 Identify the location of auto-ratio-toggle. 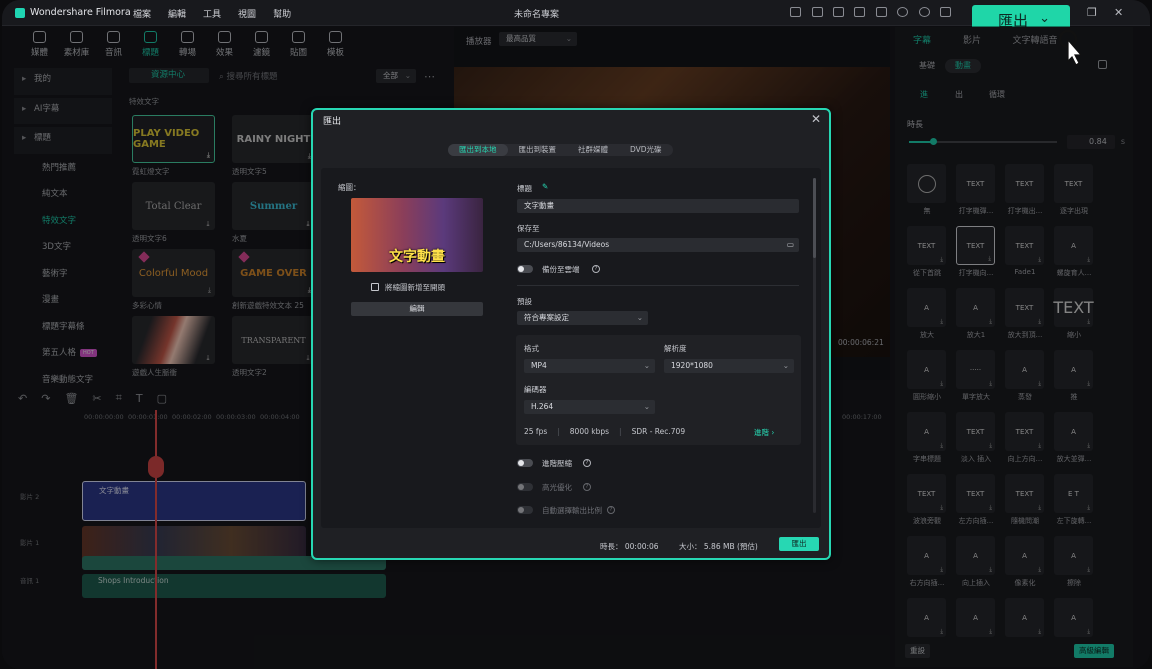
(525, 510).